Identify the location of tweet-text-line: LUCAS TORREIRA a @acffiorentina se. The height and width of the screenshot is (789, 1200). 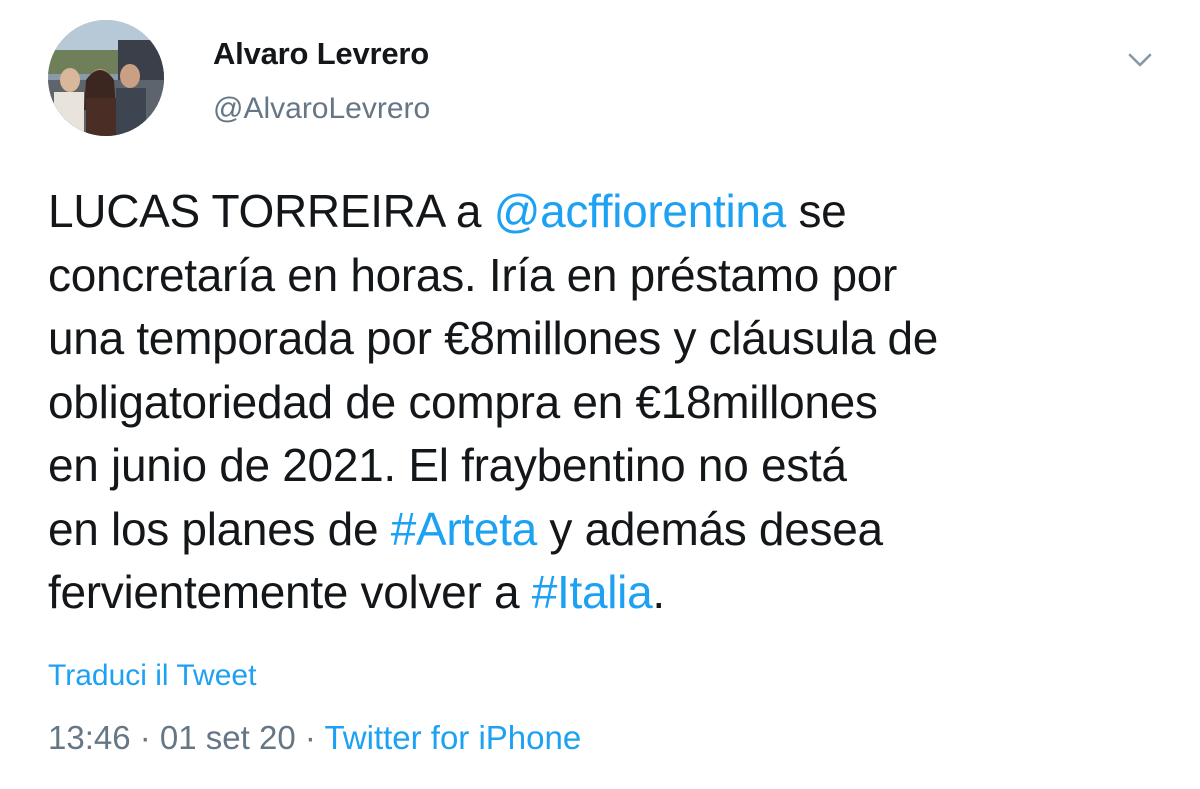
(603, 212).